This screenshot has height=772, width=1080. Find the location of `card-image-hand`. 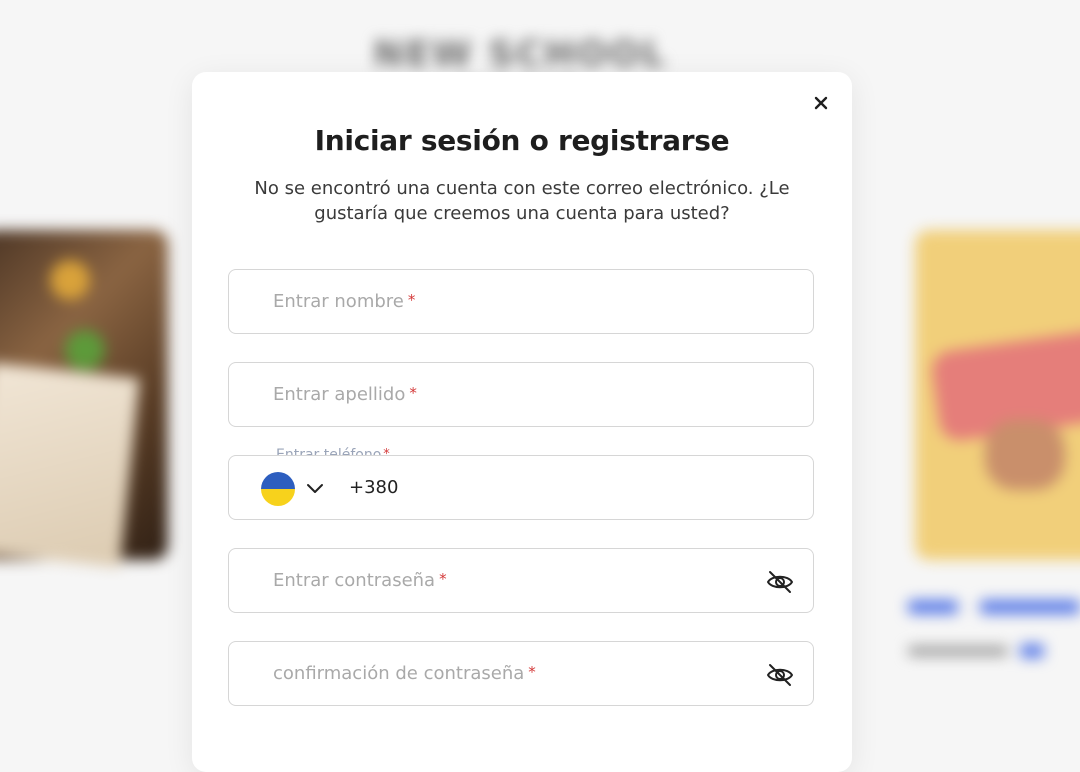

card-image-hand is located at coordinates (1025, 455).